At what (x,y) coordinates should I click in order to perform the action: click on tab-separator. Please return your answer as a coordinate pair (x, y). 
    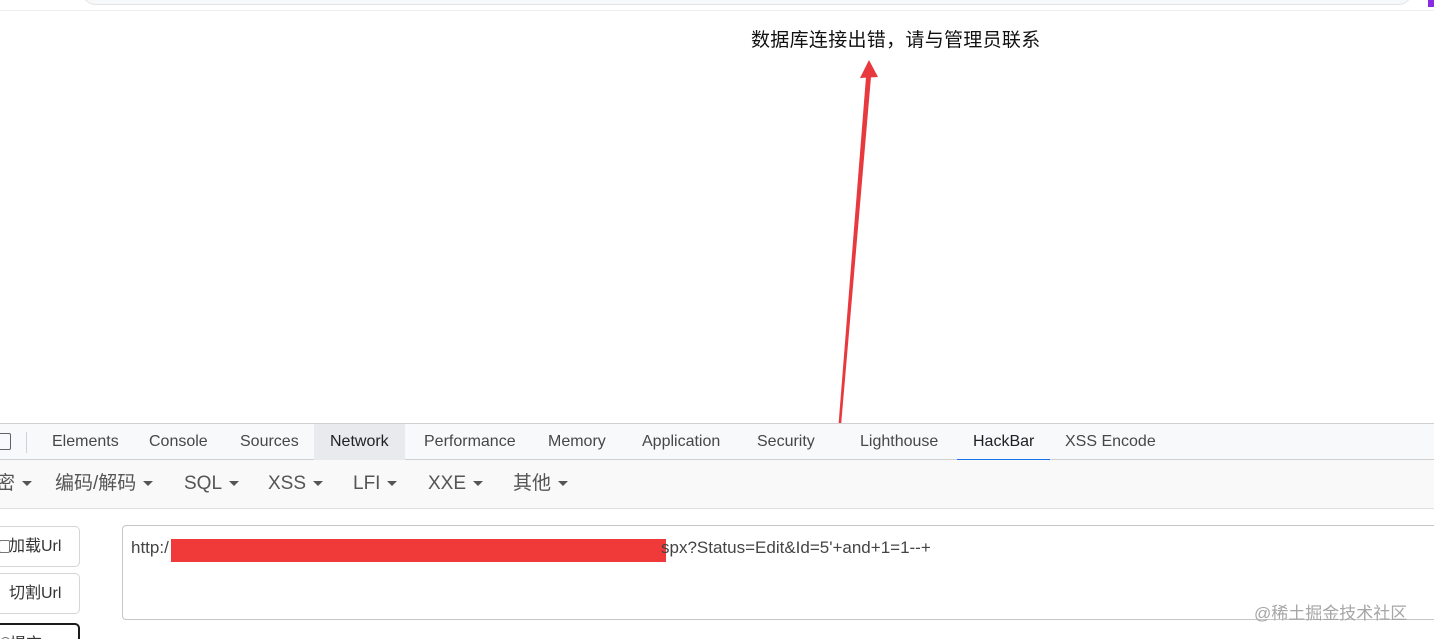
    Looking at the image, I should click on (26, 442).